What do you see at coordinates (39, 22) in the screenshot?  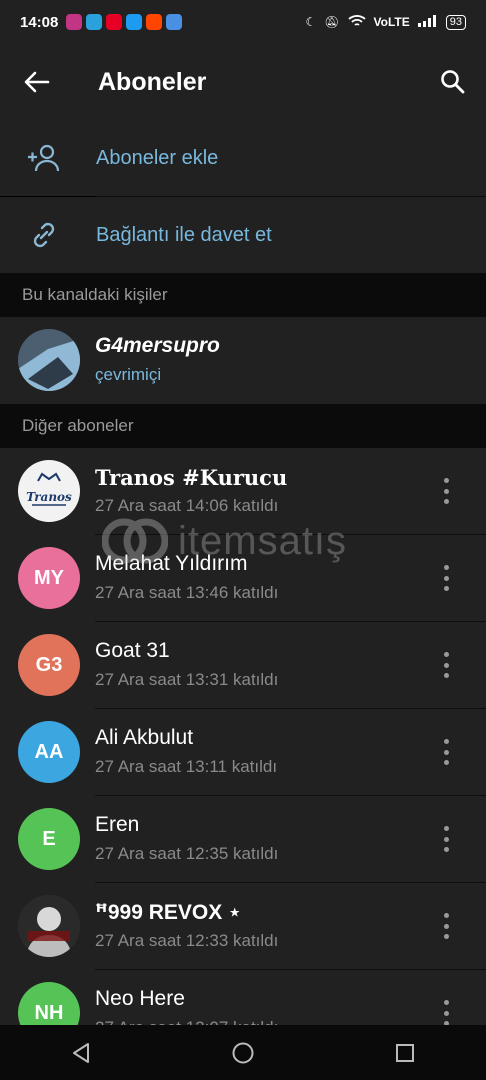 I see `status-time: 14:08` at bounding box center [39, 22].